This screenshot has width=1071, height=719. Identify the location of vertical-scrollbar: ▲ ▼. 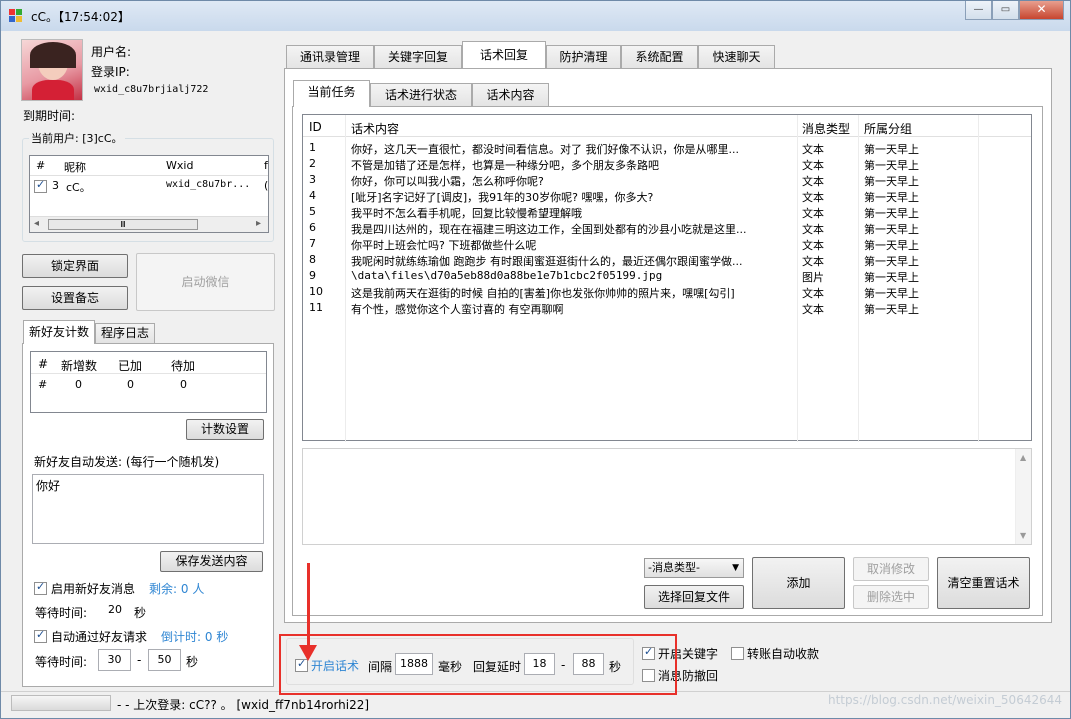
(1023, 496).